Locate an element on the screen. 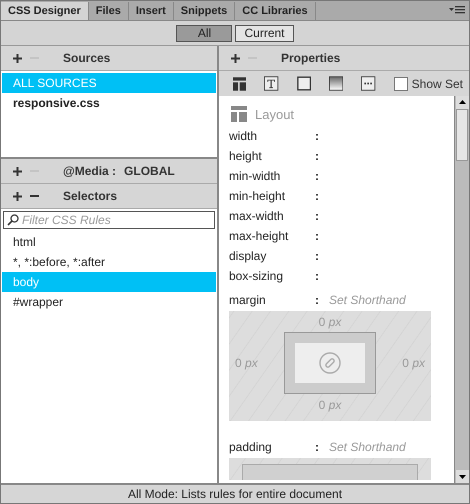 The image size is (470, 504). gradient-icon is located at coordinates (336, 83).